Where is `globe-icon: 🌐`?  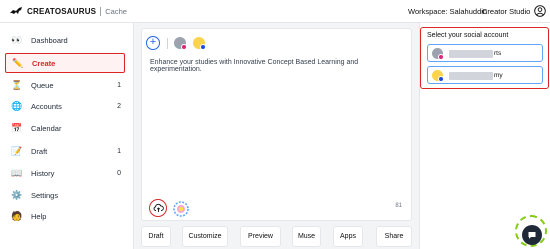
globe-icon: 🌐 is located at coordinates (17, 105).